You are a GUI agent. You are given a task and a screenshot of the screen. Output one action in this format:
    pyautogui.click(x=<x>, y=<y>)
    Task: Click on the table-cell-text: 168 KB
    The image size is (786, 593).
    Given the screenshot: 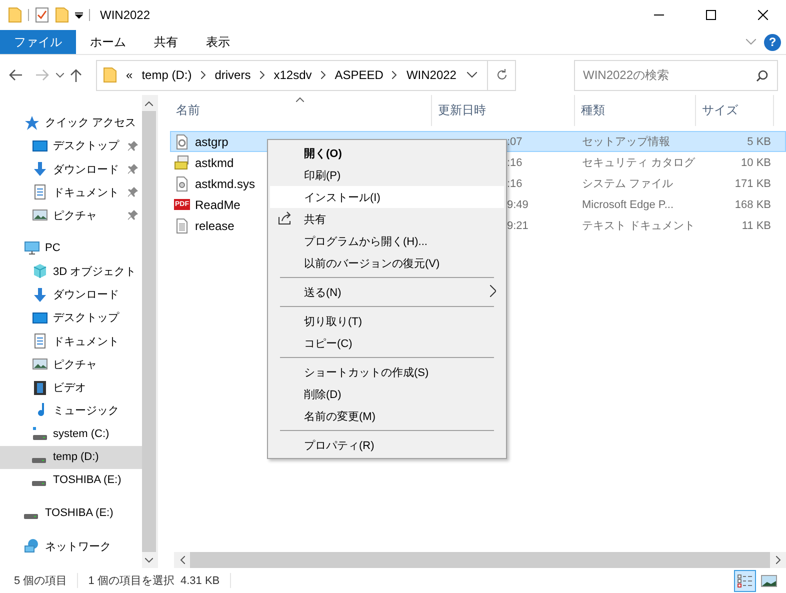 What is the action you would take?
    pyautogui.click(x=753, y=204)
    